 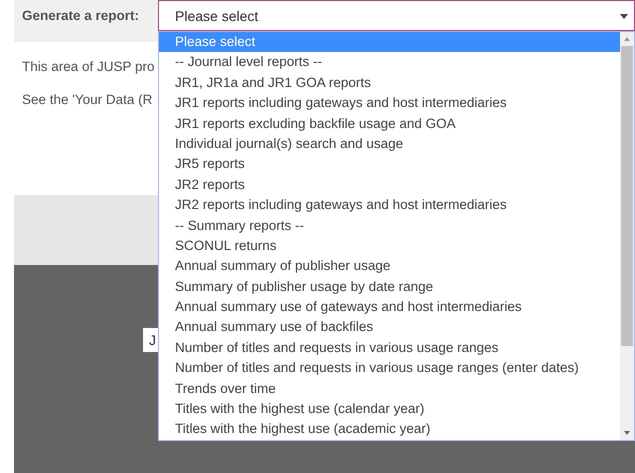 I want to click on dropdown-option: JR2 reports including gateways and host intermediaries, so click(x=389, y=205).